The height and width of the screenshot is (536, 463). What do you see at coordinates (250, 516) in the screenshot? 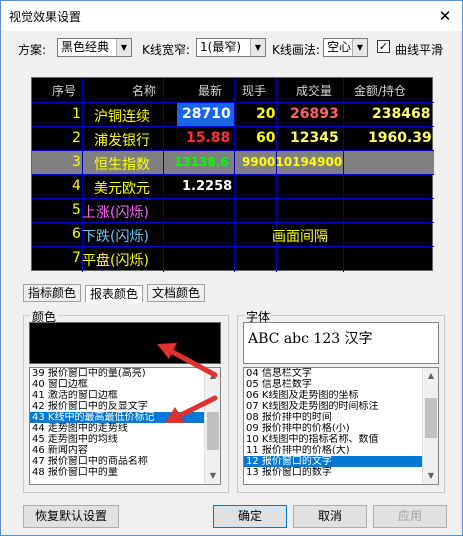
I see `ok-button: 确定` at bounding box center [250, 516].